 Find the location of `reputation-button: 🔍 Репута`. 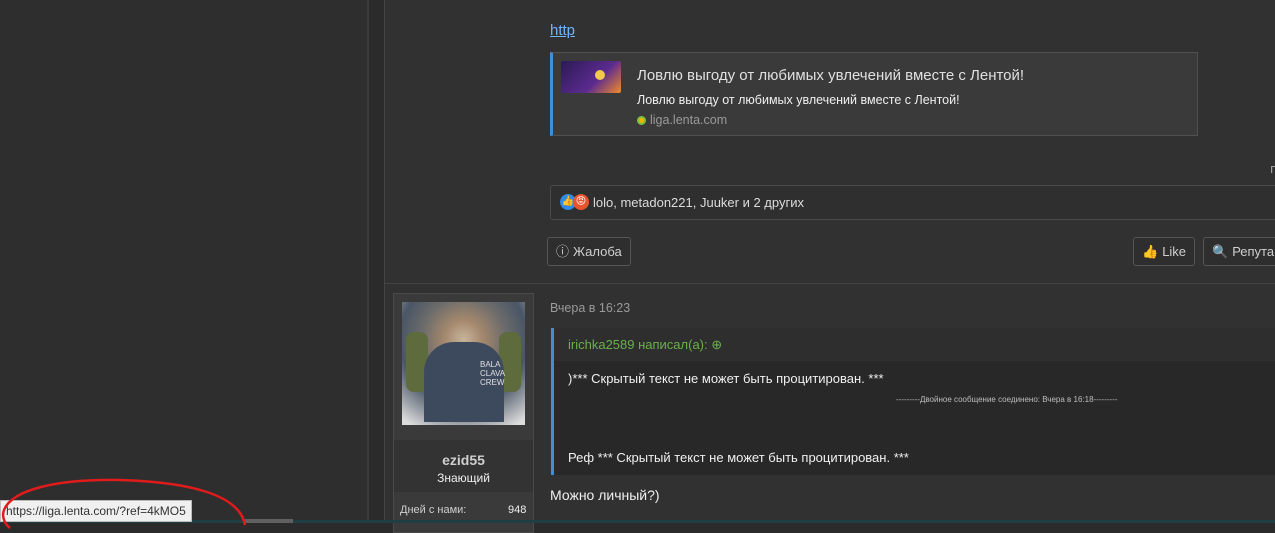

reputation-button: 🔍 Репута is located at coordinates (1239, 251).